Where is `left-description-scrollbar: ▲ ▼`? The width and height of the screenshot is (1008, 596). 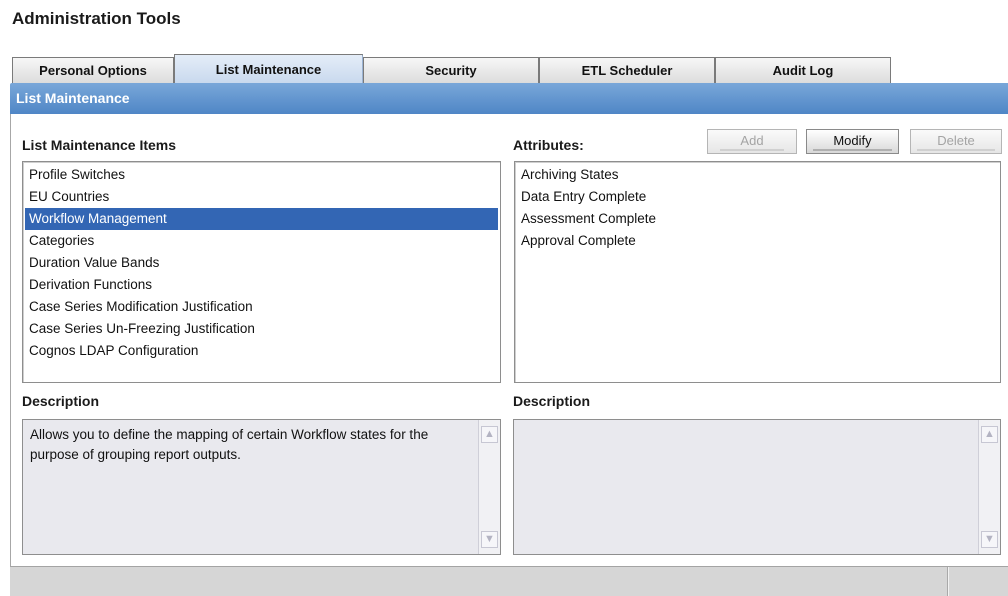
left-description-scrollbar: ▲ ▼ is located at coordinates (489, 487).